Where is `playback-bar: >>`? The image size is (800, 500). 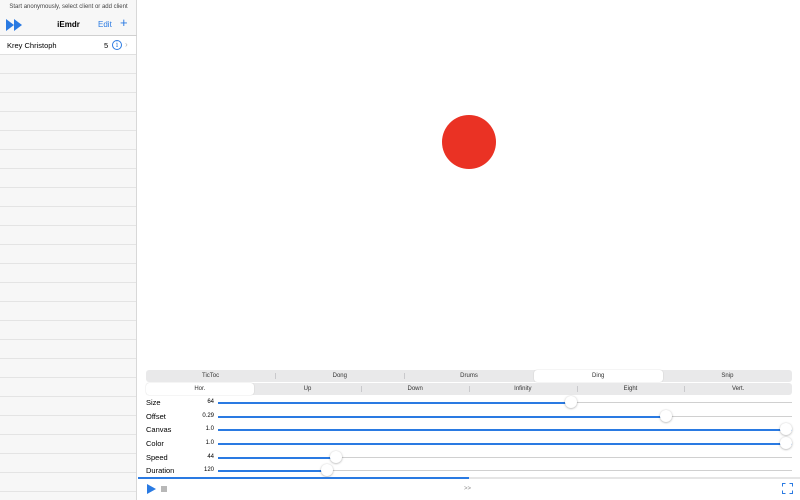
playback-bar: >> is located at coordinates (469, 489).